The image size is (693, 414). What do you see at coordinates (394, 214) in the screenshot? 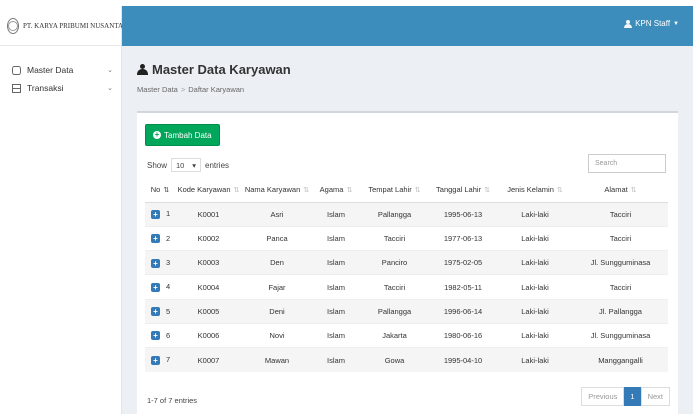
I see `table-cell: Pallangga` at bounding box center [394, 214].